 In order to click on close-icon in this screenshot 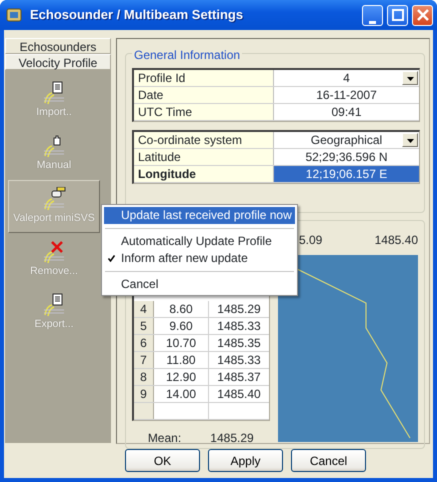, I will do `click(422, 15)`.